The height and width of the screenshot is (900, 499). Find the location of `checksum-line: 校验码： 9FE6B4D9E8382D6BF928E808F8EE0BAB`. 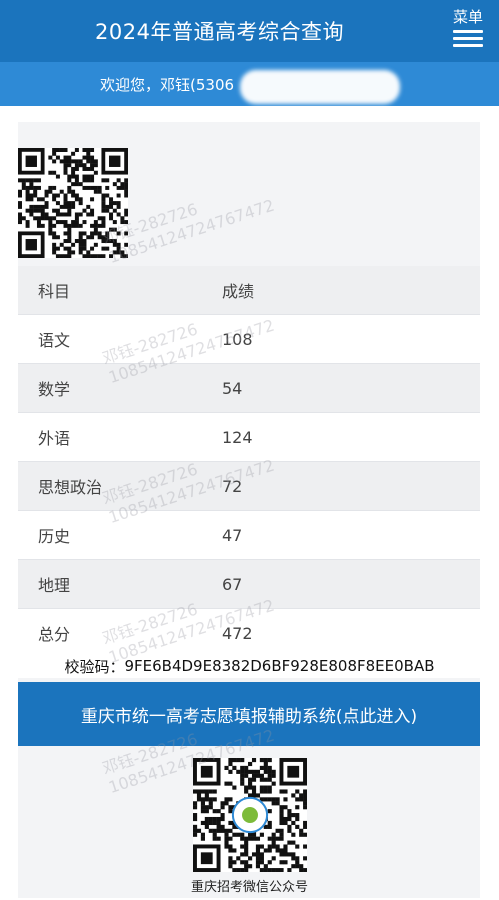

checksum-line: 校验码： 9FE6B4D9E8382D6BF928E808F8EE0BAB is located at coordinates (249, 666).